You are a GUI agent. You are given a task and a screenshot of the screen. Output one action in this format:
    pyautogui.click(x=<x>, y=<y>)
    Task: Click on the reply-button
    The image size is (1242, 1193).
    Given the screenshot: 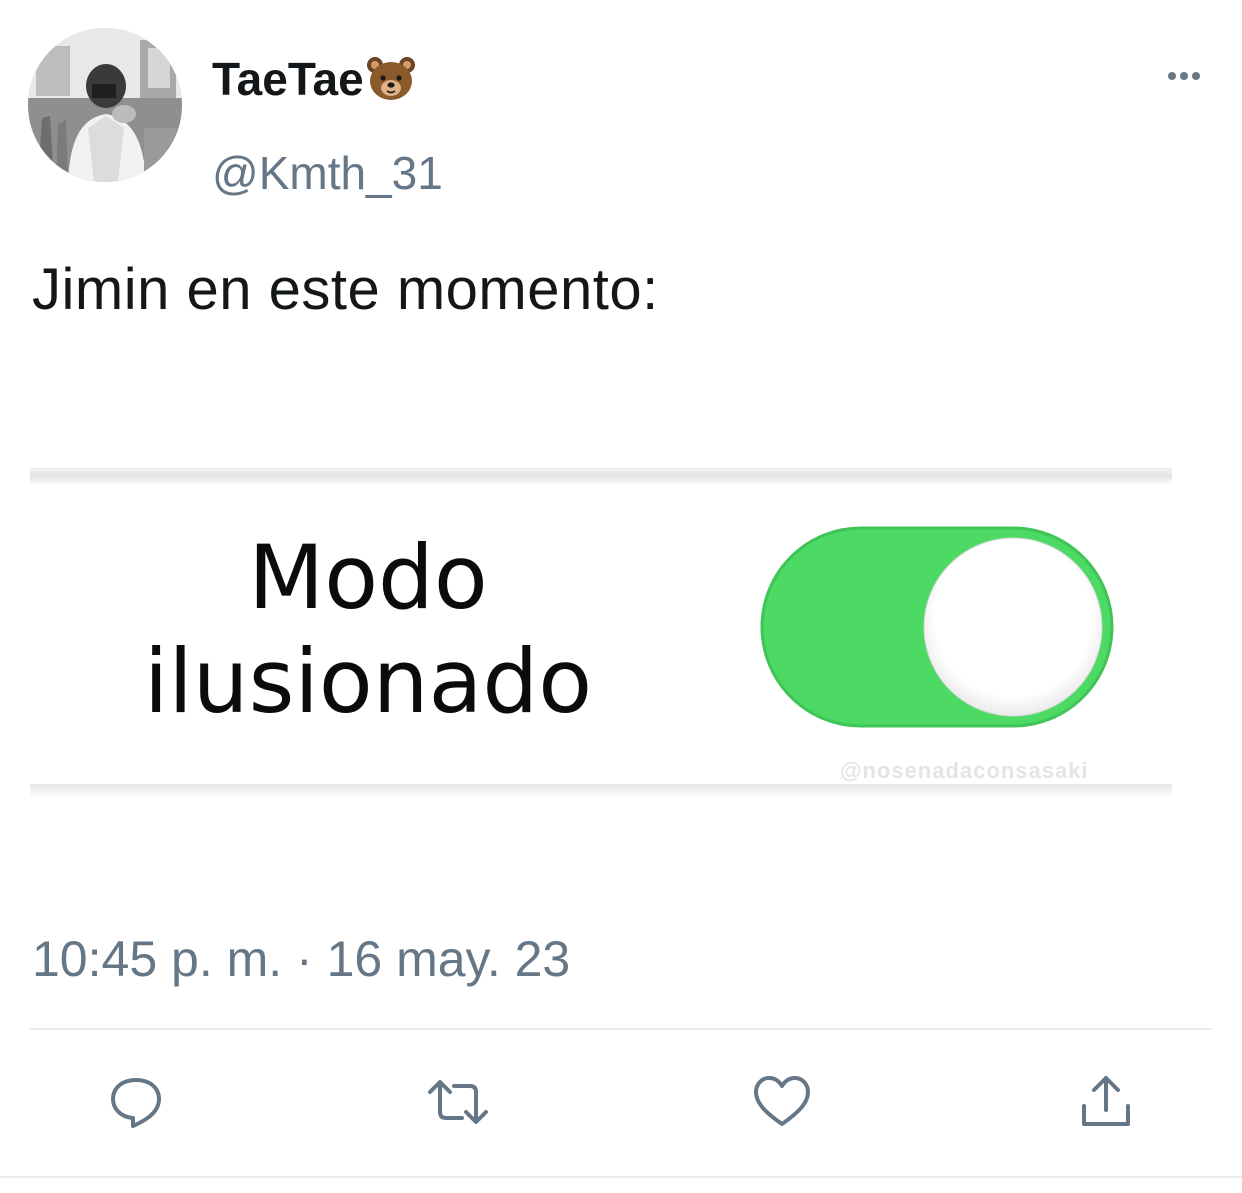 What is the action you would take?
    pyautogui.click(x=136, y=1102)
    